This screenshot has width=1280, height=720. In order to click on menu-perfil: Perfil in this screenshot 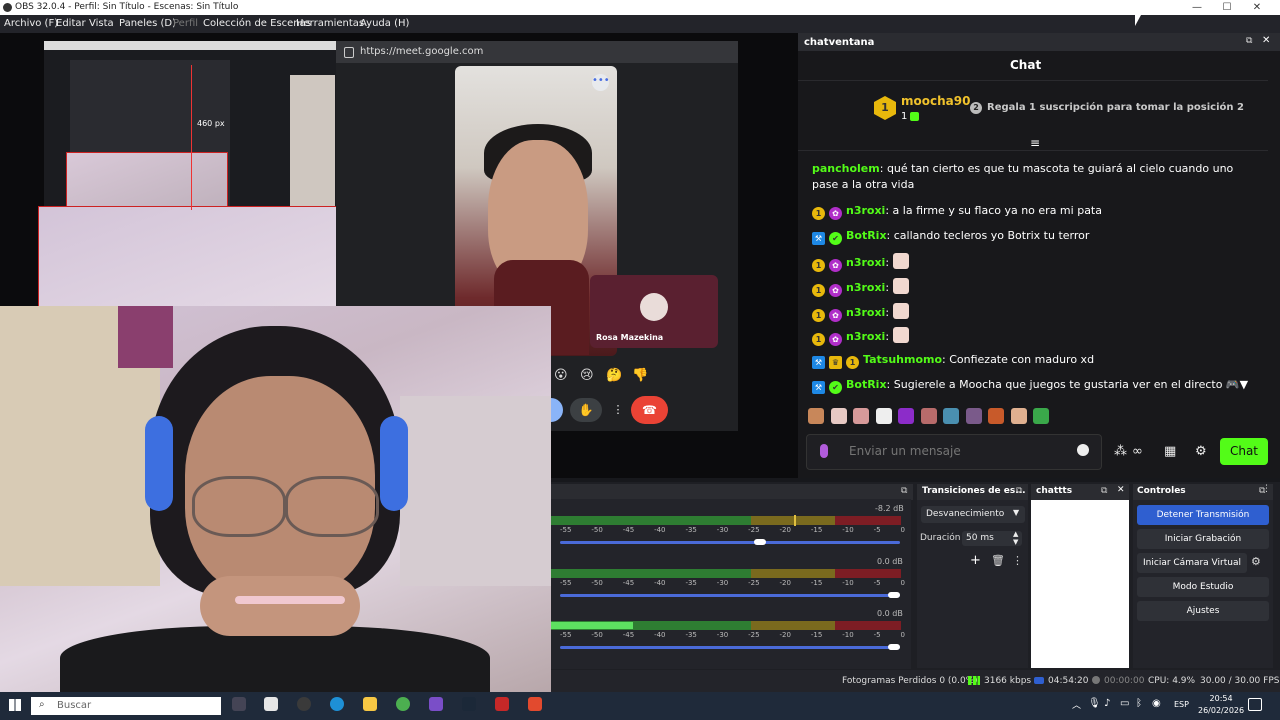, I will do `click(185, 23)`.